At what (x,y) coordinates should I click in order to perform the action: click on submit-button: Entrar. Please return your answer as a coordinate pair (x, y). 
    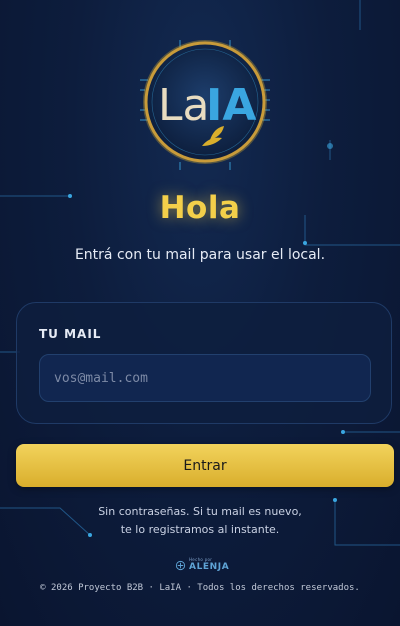
    Looking at the image, I should click on (205, 465).